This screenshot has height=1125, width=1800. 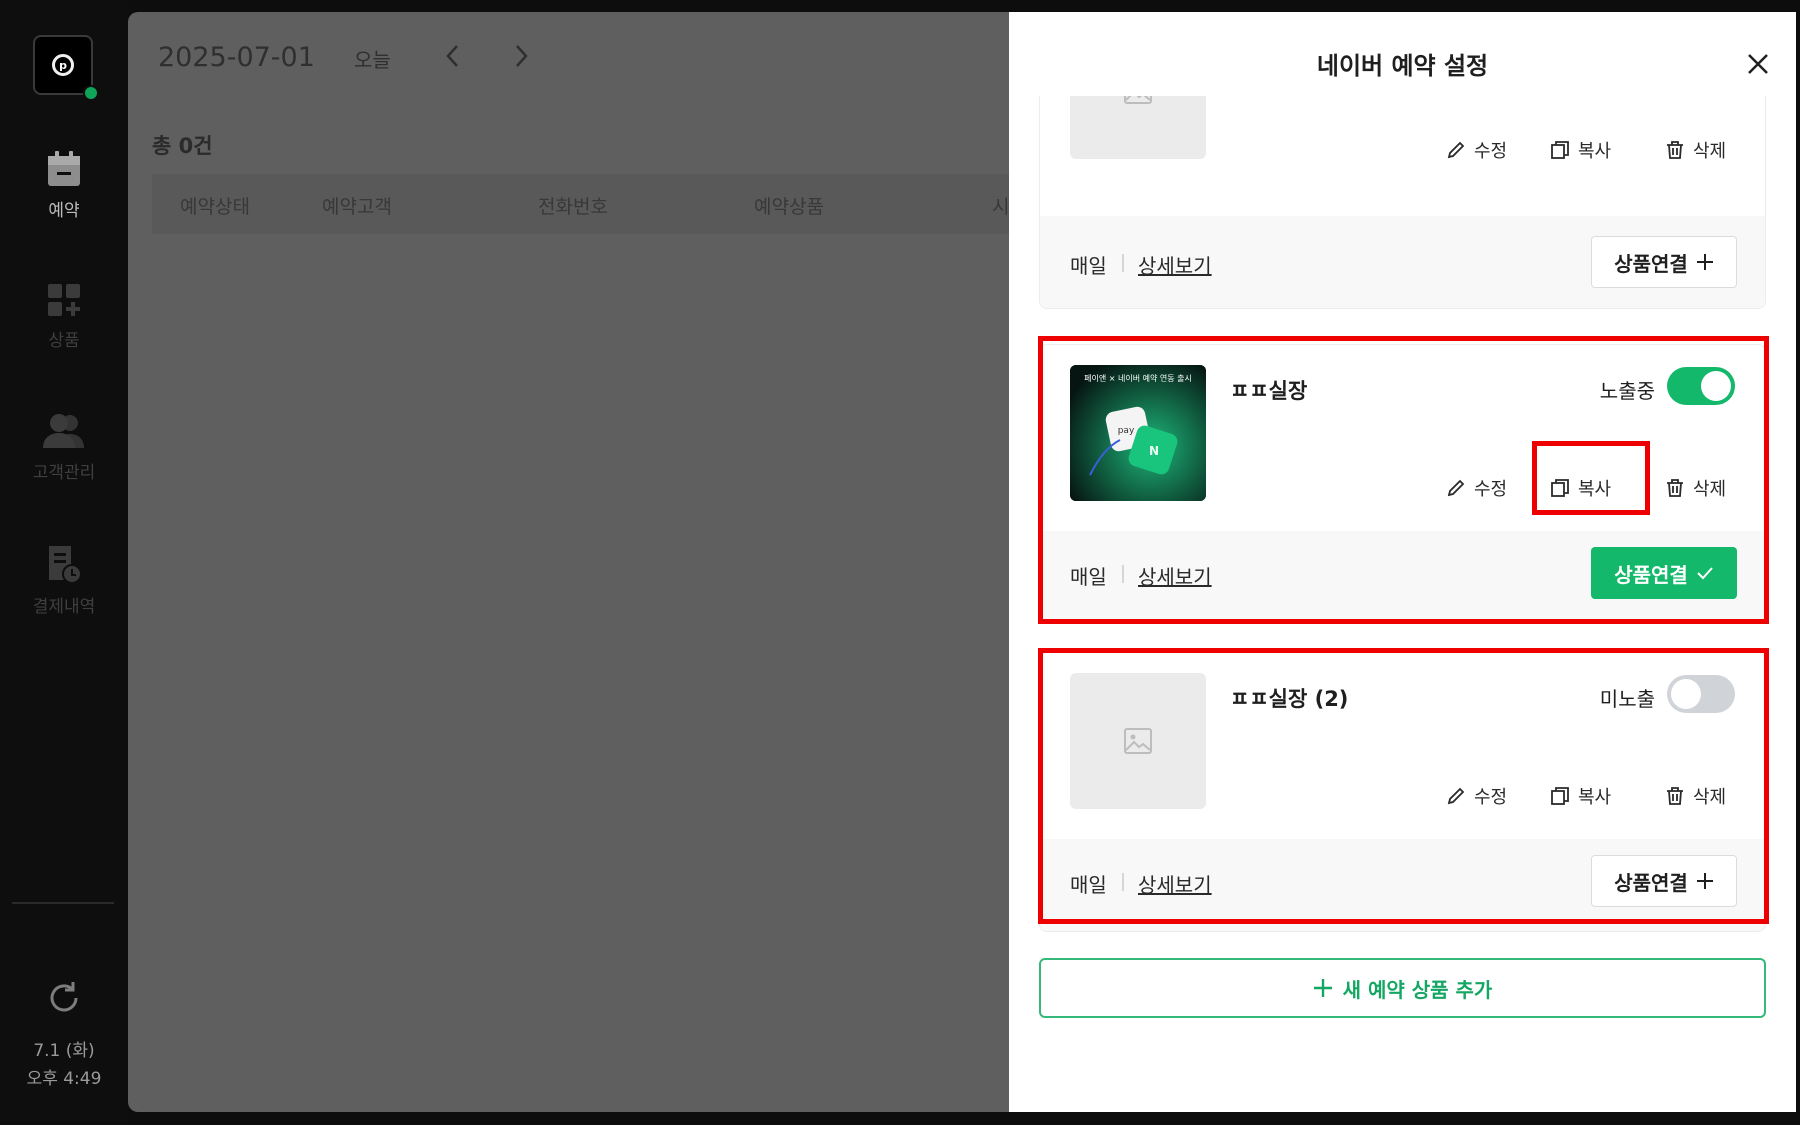 I want to click on sidebar-date: 7.1 (화), so click(x=64, y=1051).